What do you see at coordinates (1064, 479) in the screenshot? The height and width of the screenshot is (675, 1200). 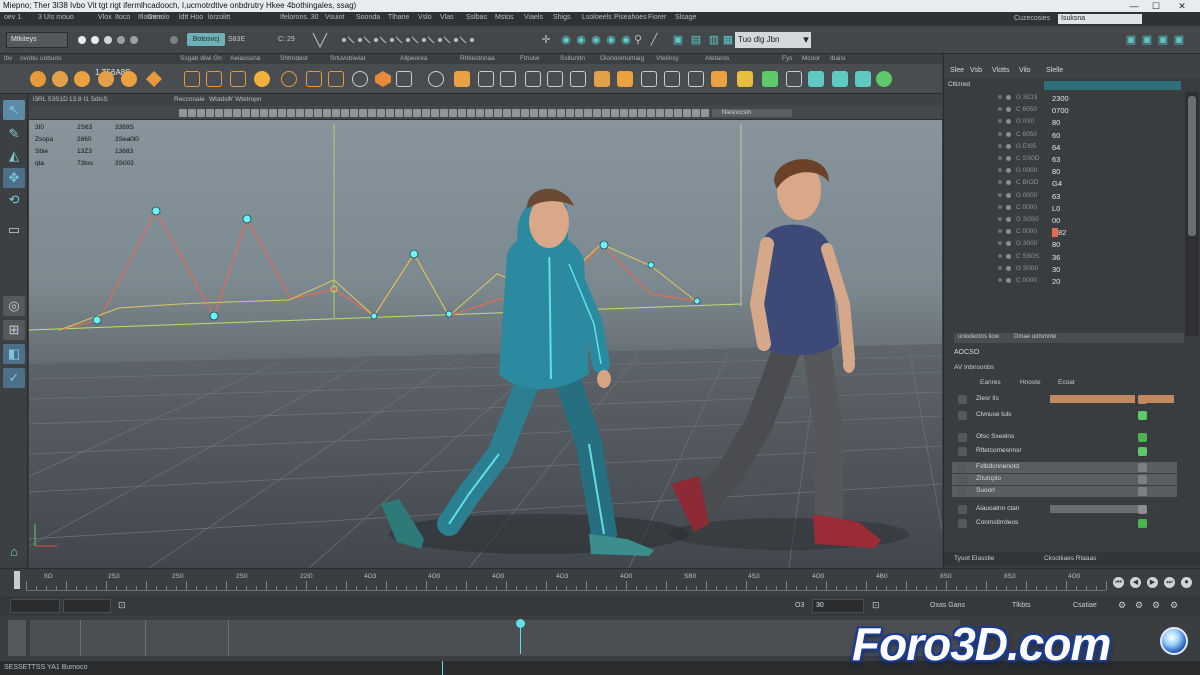 I see `layer-row: Zitutoplo` at bounding box center [1064, 479].